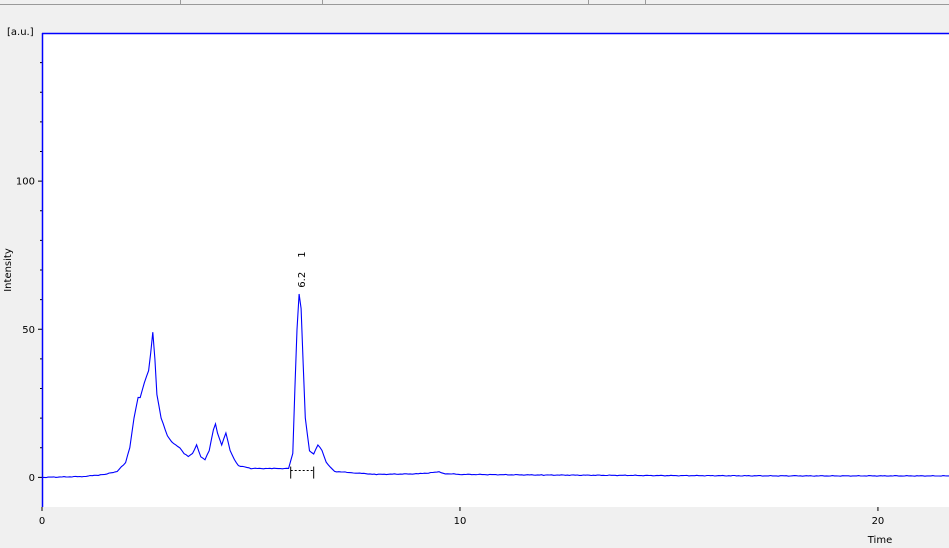 This screenshot has width=949, height=548. I want to click on x-tick-label: 10, so click(460, 521).